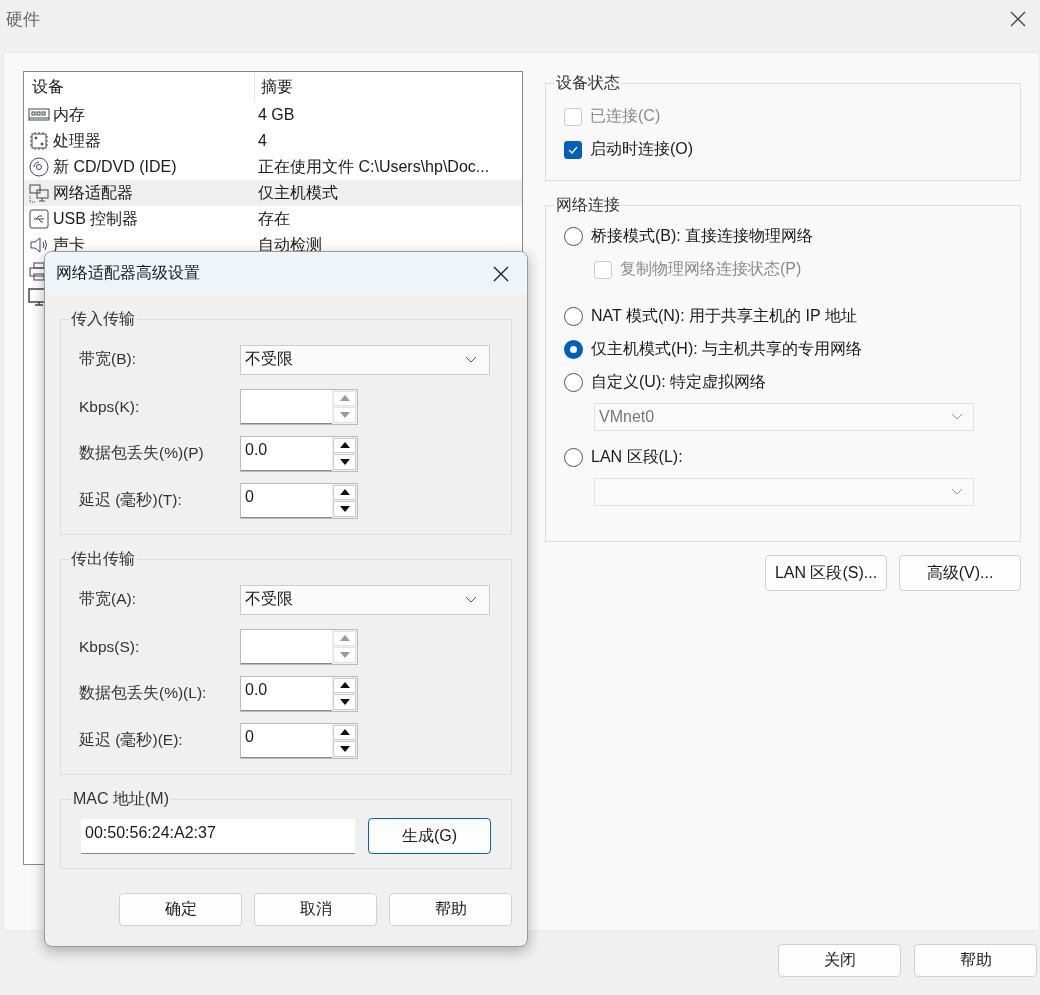 Image resolution: width=1040 pixels, height=995 pixels. Describe the element at coordinates (642, 149) in the screenshot. I see `checkbox-label: 启动时连接(O)` at that location.